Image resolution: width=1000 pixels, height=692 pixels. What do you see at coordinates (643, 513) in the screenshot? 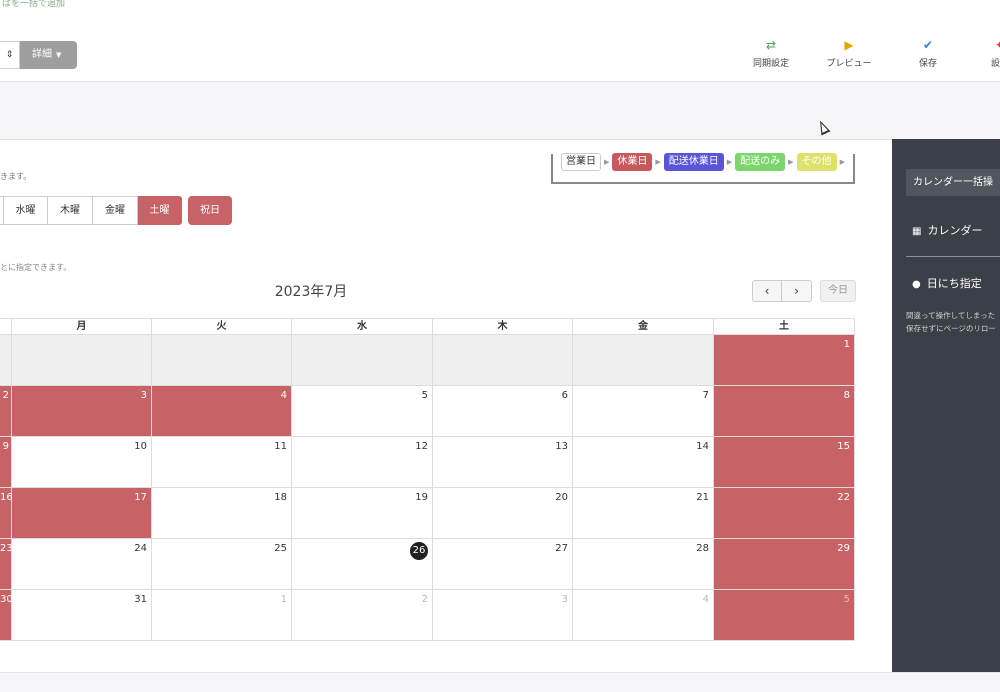
I see `calendar-day-cell: 21` at bounding box center [643, 513].